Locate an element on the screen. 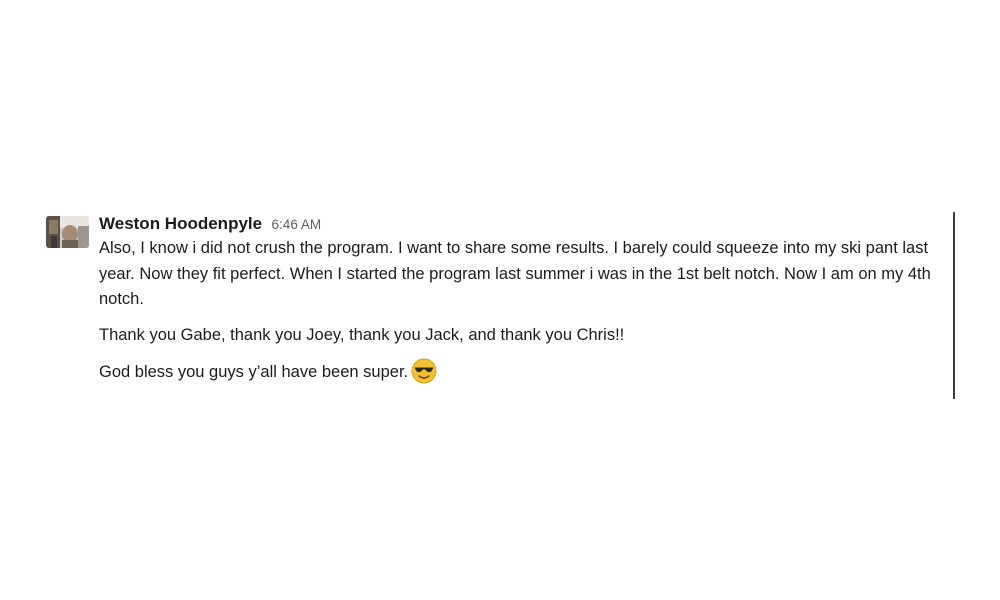 The image size is (1000, 600). smiling-face-with-sunglasses-icon is located at coordinates (424, 371).